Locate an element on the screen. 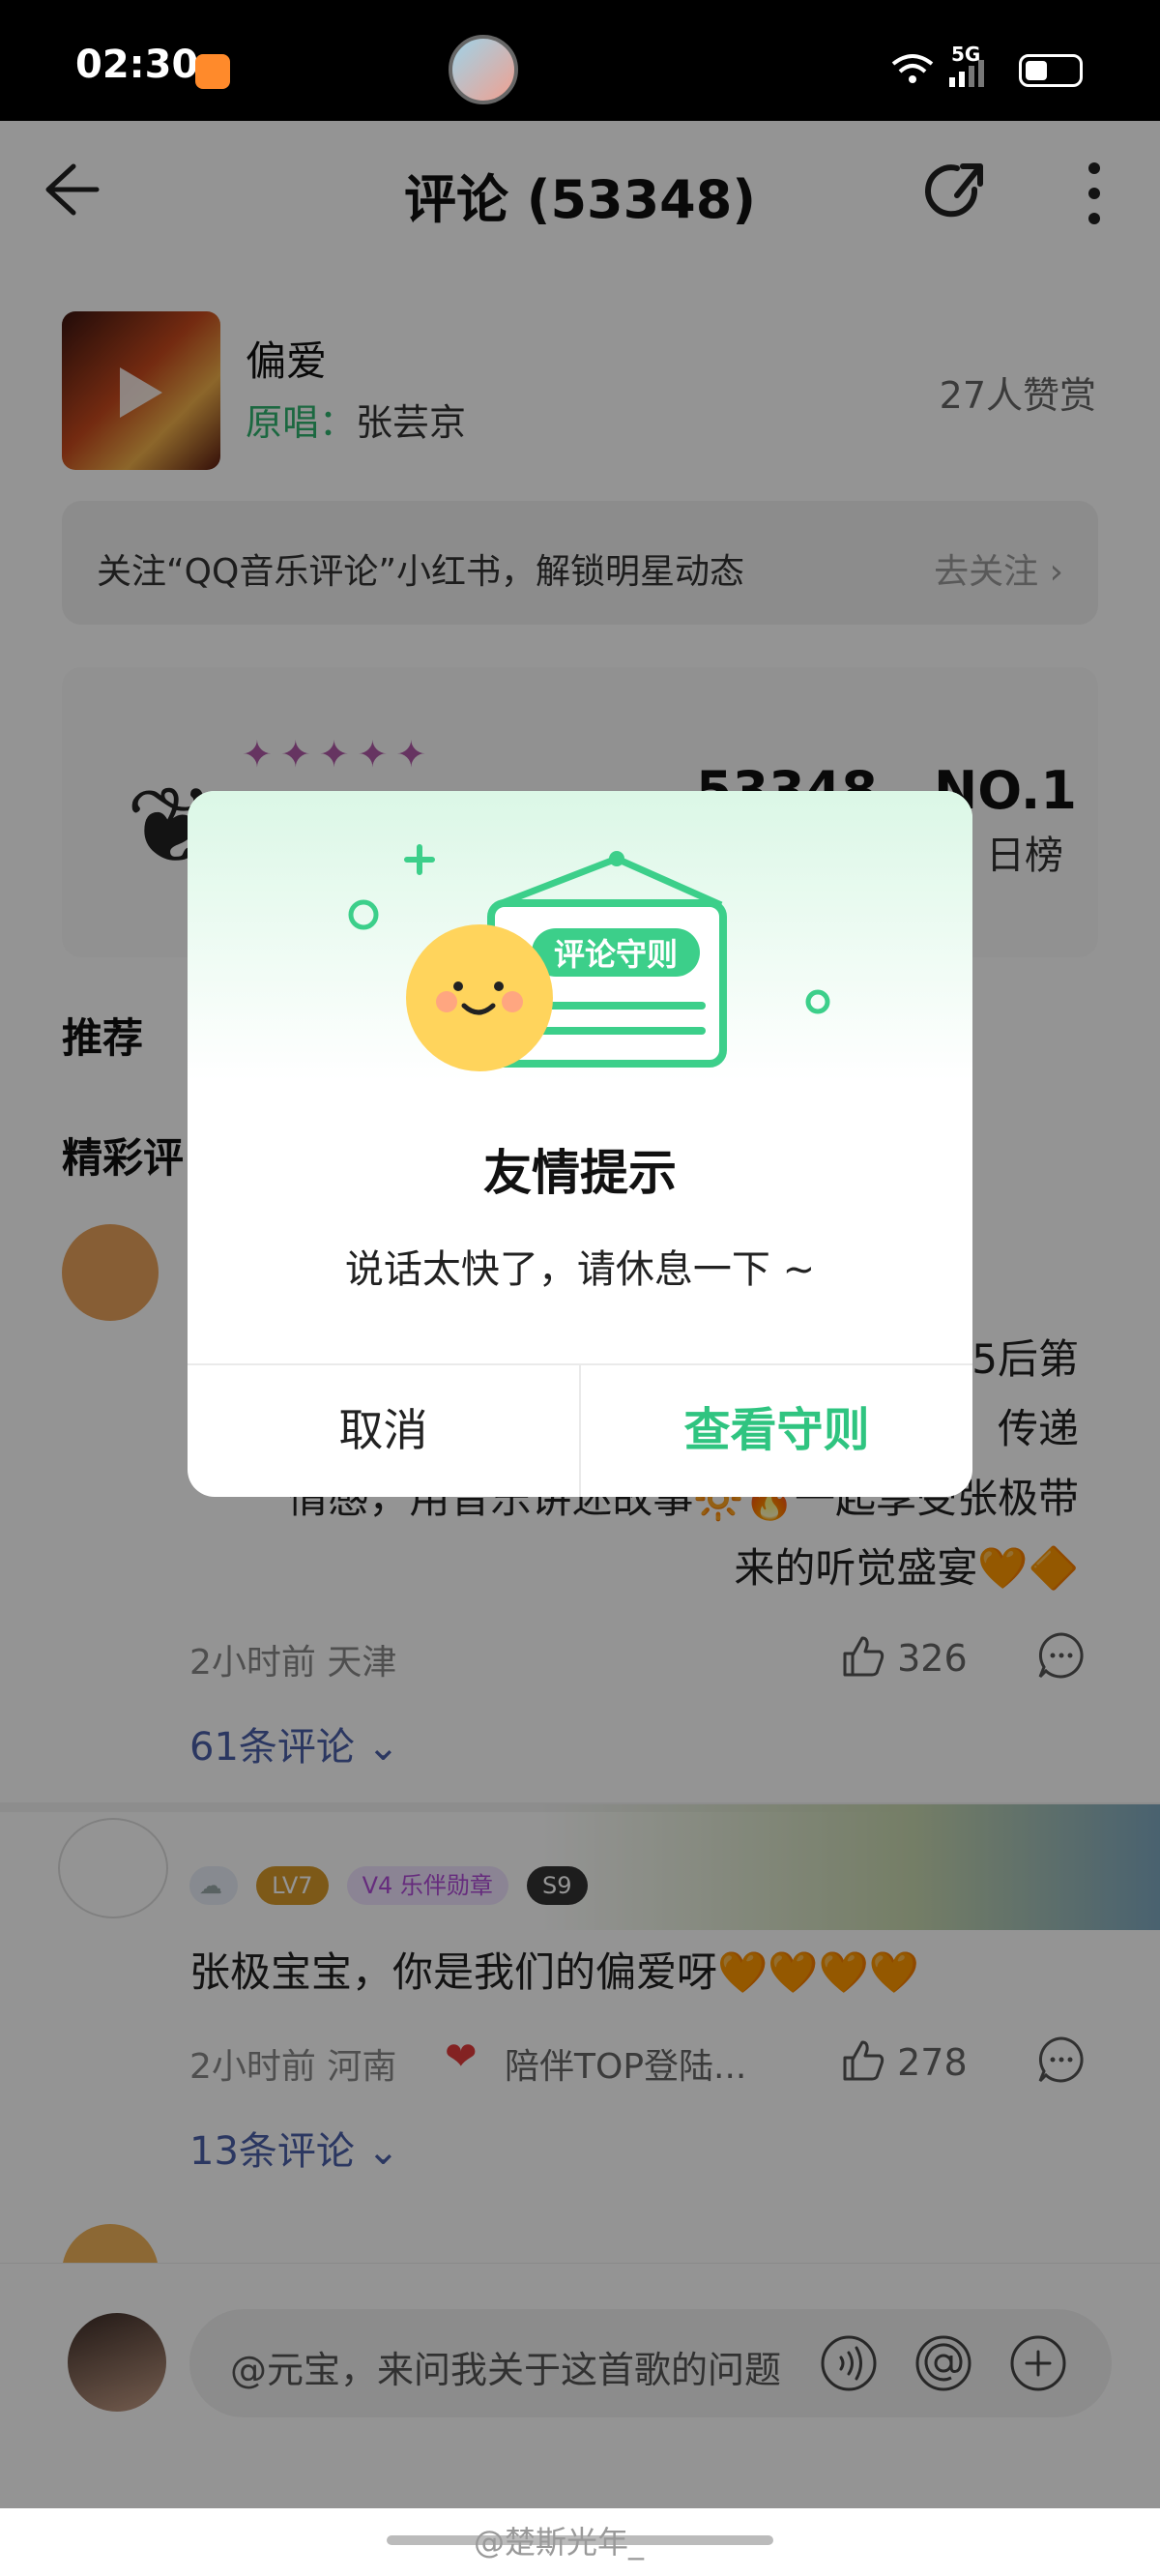  dialog-message: 说话太快了，请休息一下 ~ is located at coordinates (580, 1269).